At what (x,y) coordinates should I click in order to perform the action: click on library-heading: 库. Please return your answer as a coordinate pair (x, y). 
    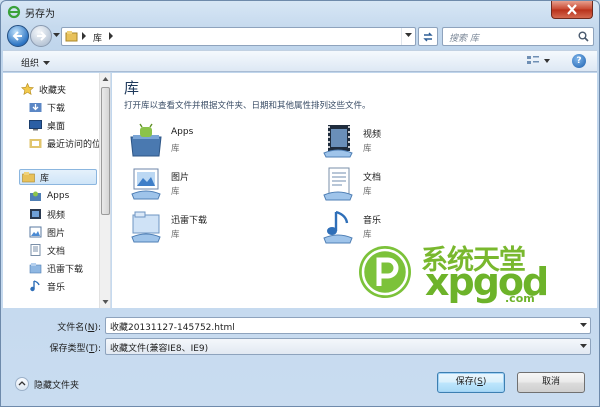
    Looking at the image, I should click on (132, 88).